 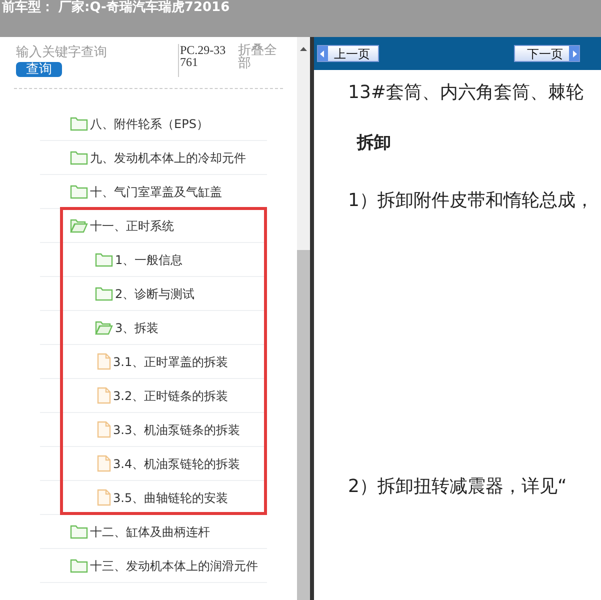 I want to click on tree-item: 八、附件轮系（EPS）, so click(x=104, y=123).